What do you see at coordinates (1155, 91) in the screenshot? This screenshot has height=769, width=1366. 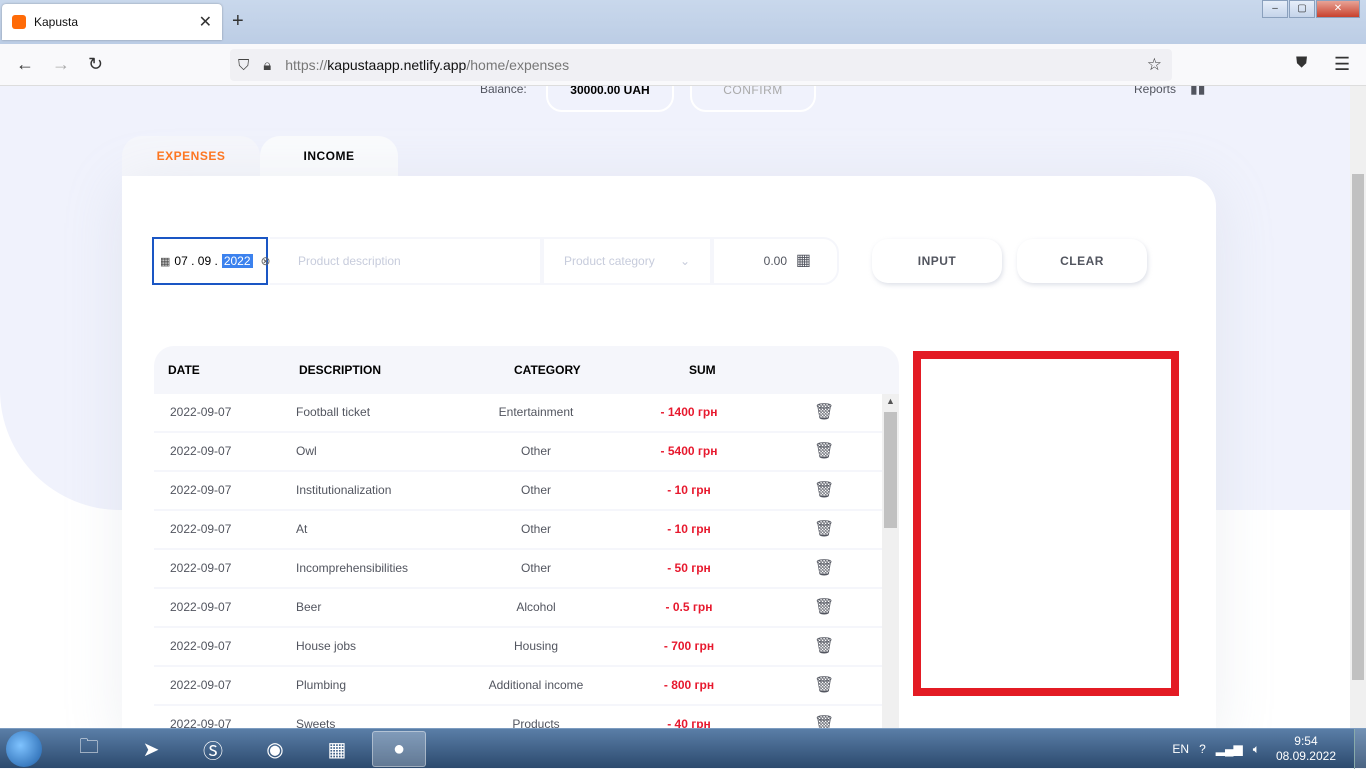 I see `reports-link: Reports` at bounding box center [1155, 91].